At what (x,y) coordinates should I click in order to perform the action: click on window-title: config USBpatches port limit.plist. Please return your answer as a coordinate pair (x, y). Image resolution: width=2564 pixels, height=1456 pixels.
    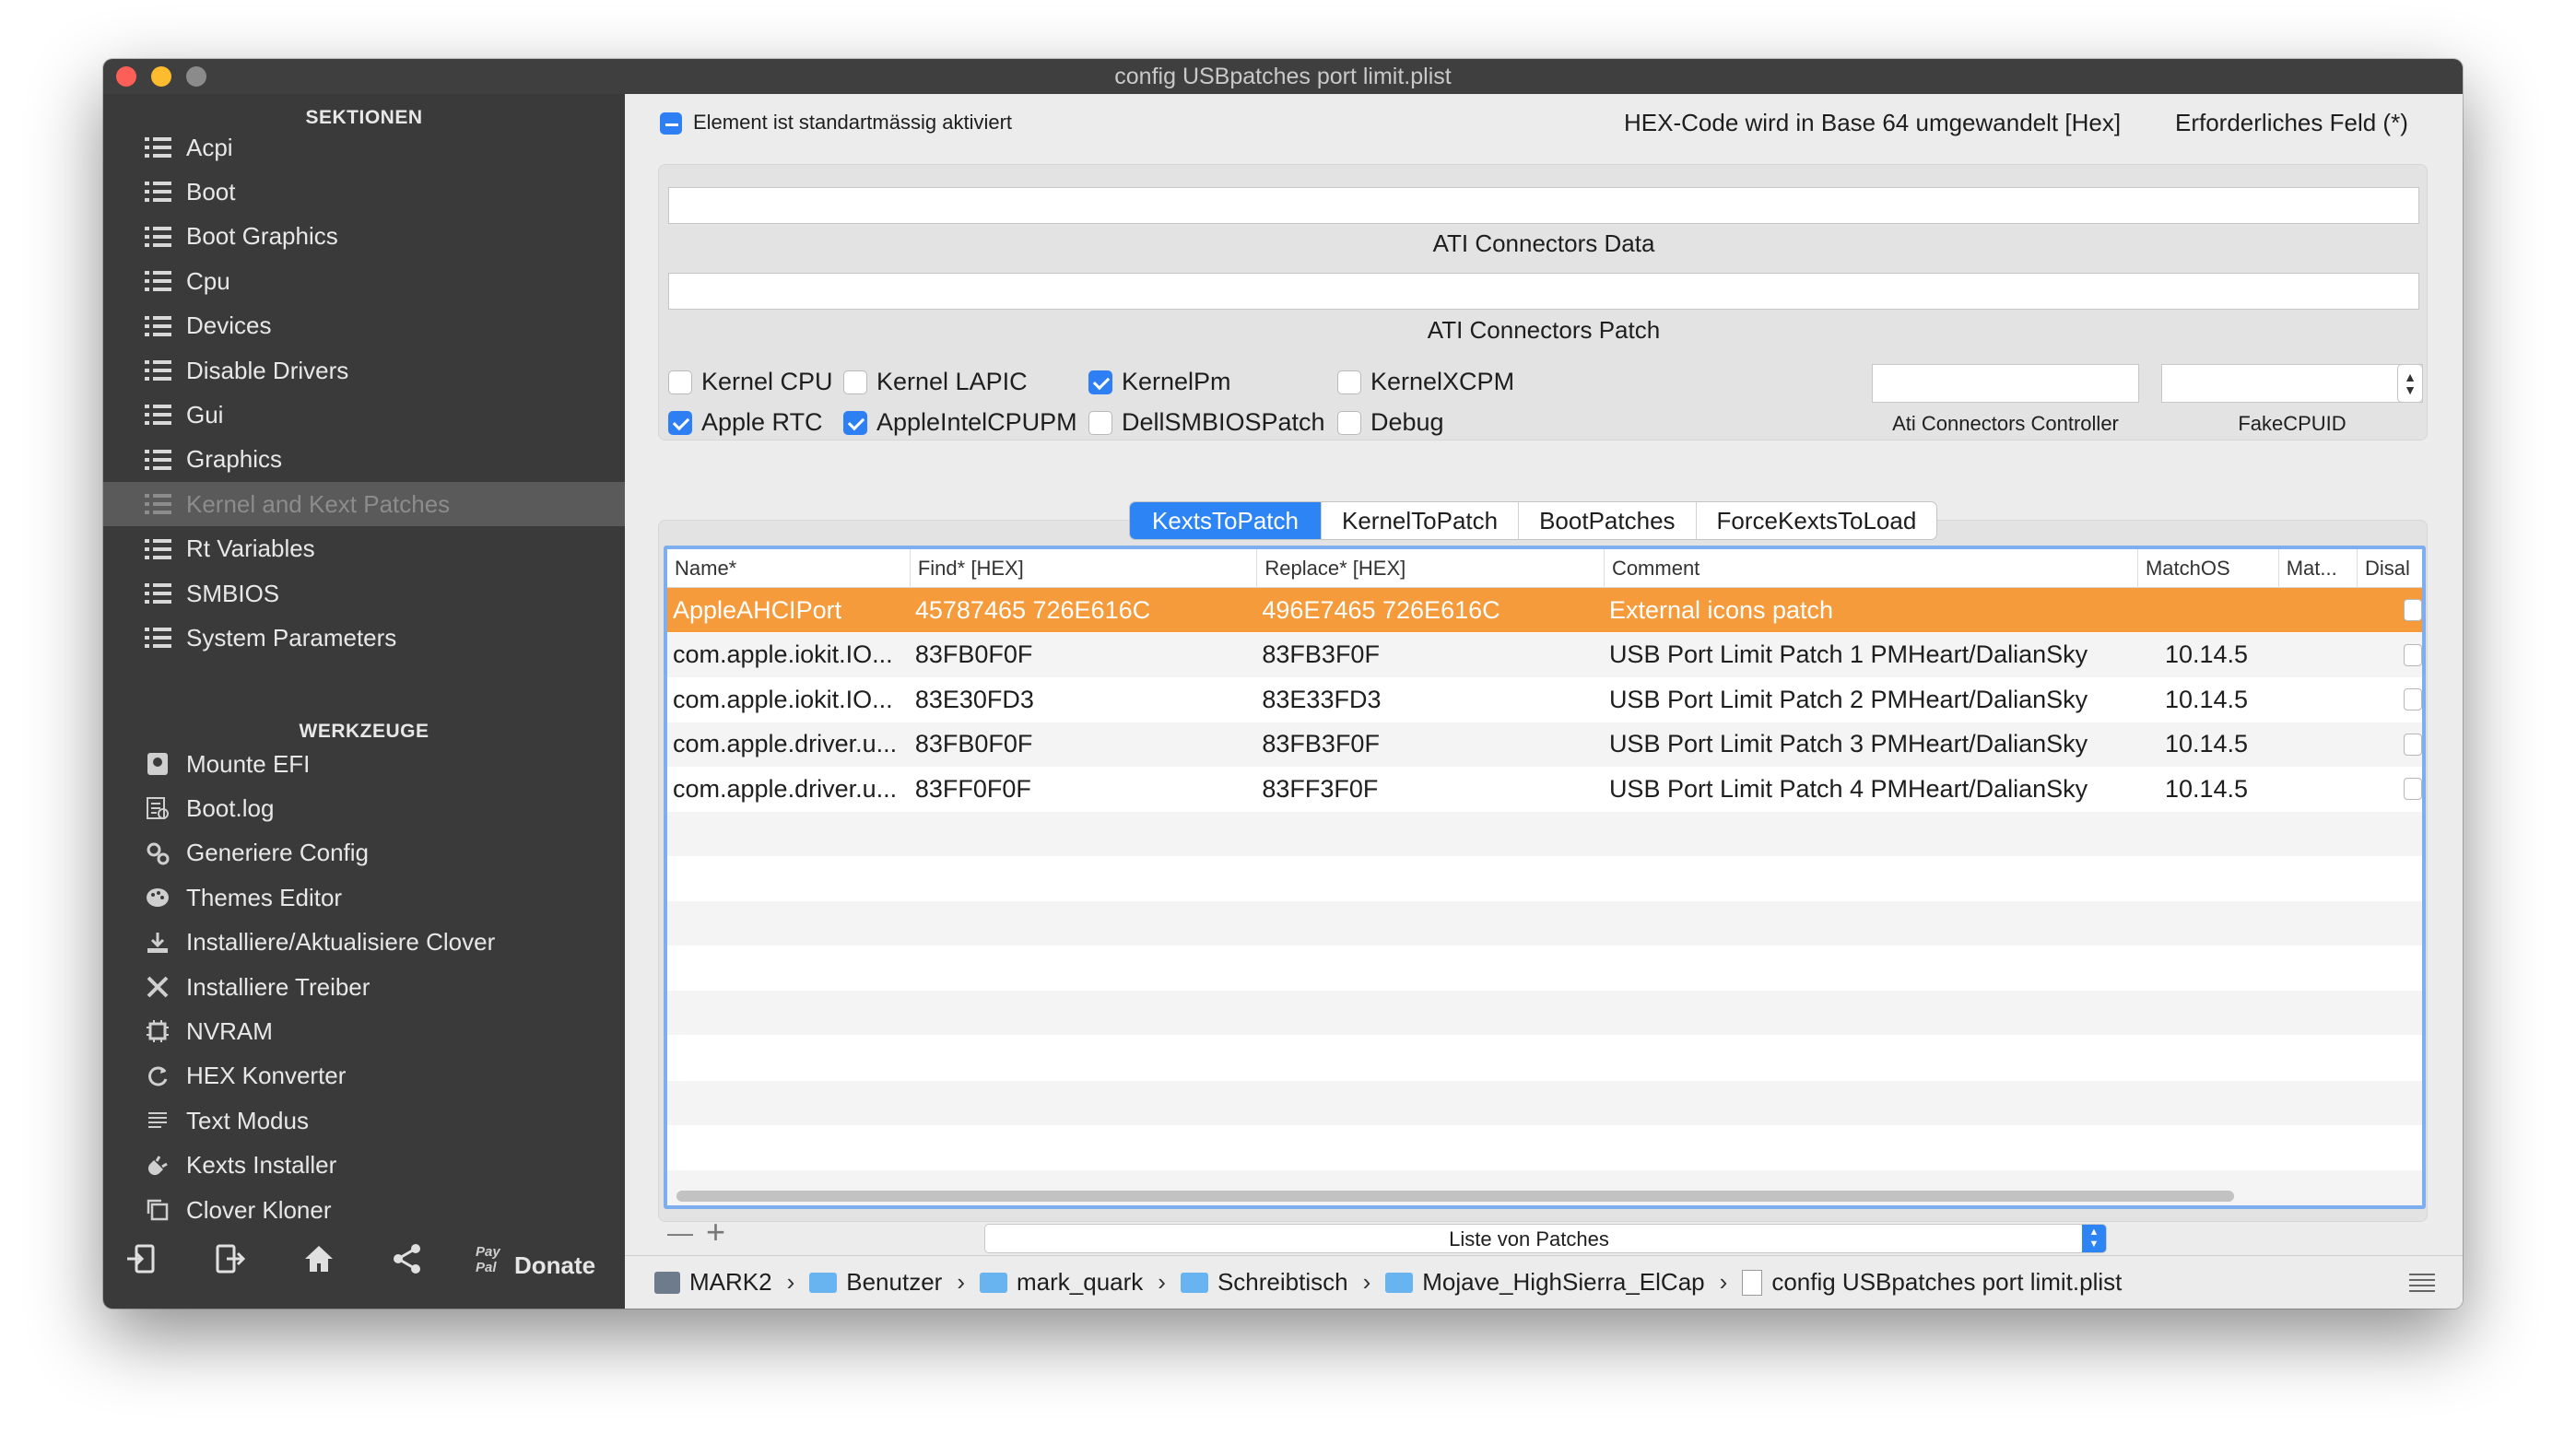
    Looking at the image, I should click on (1283, 76).